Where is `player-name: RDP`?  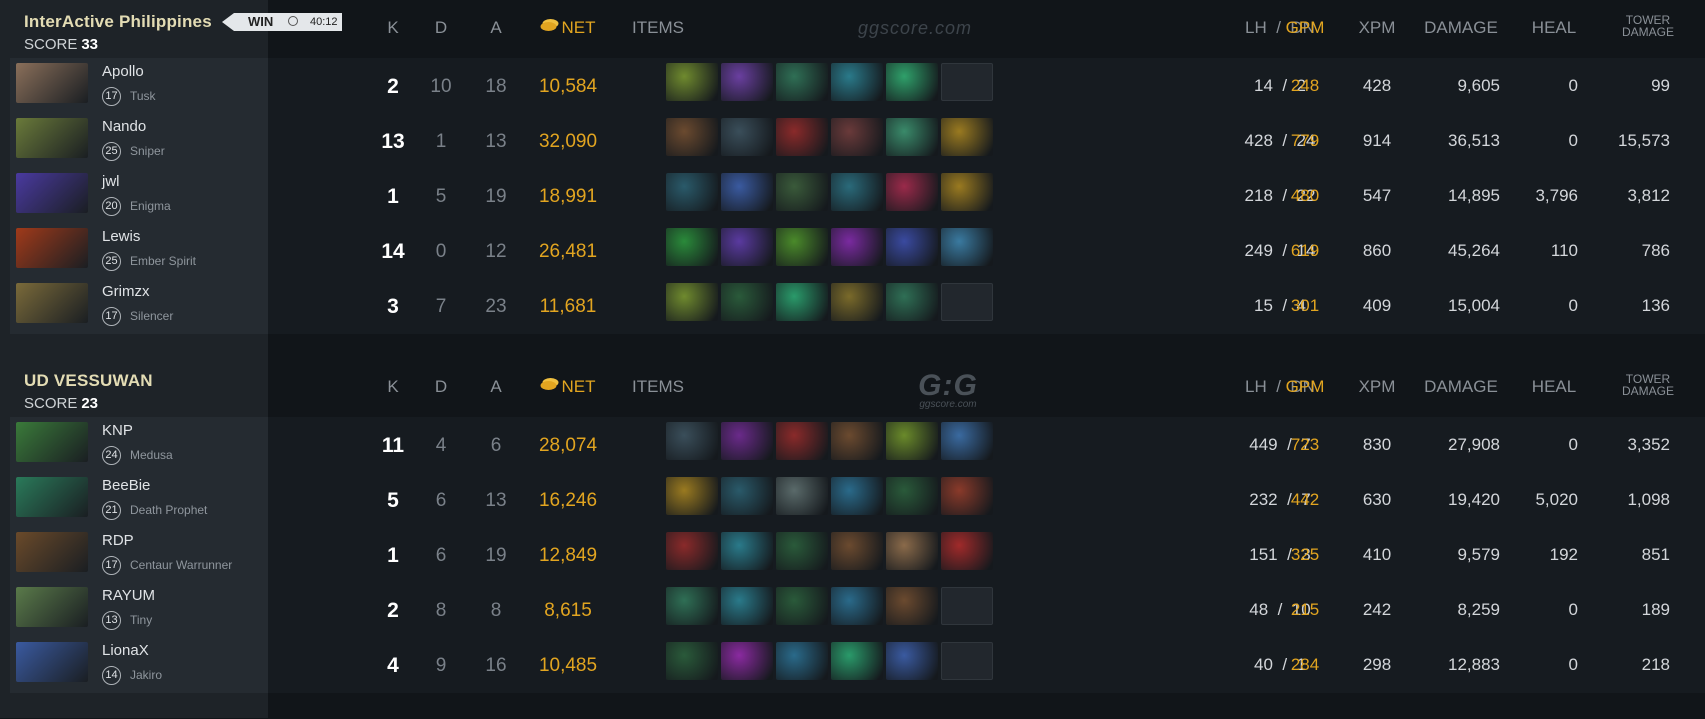 player-name: RDP is located at coordinates (118, 540).